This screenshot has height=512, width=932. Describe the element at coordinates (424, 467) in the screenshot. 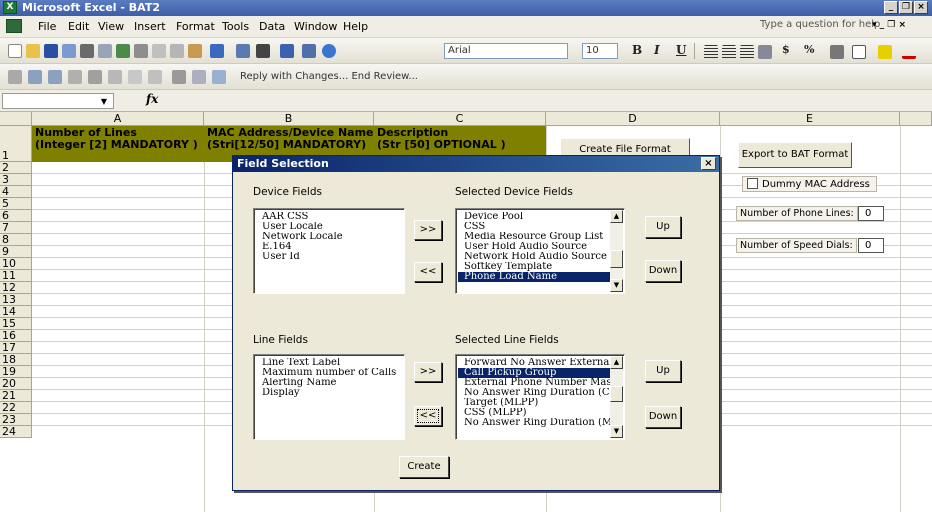

I see `create-button: Create` at that location.